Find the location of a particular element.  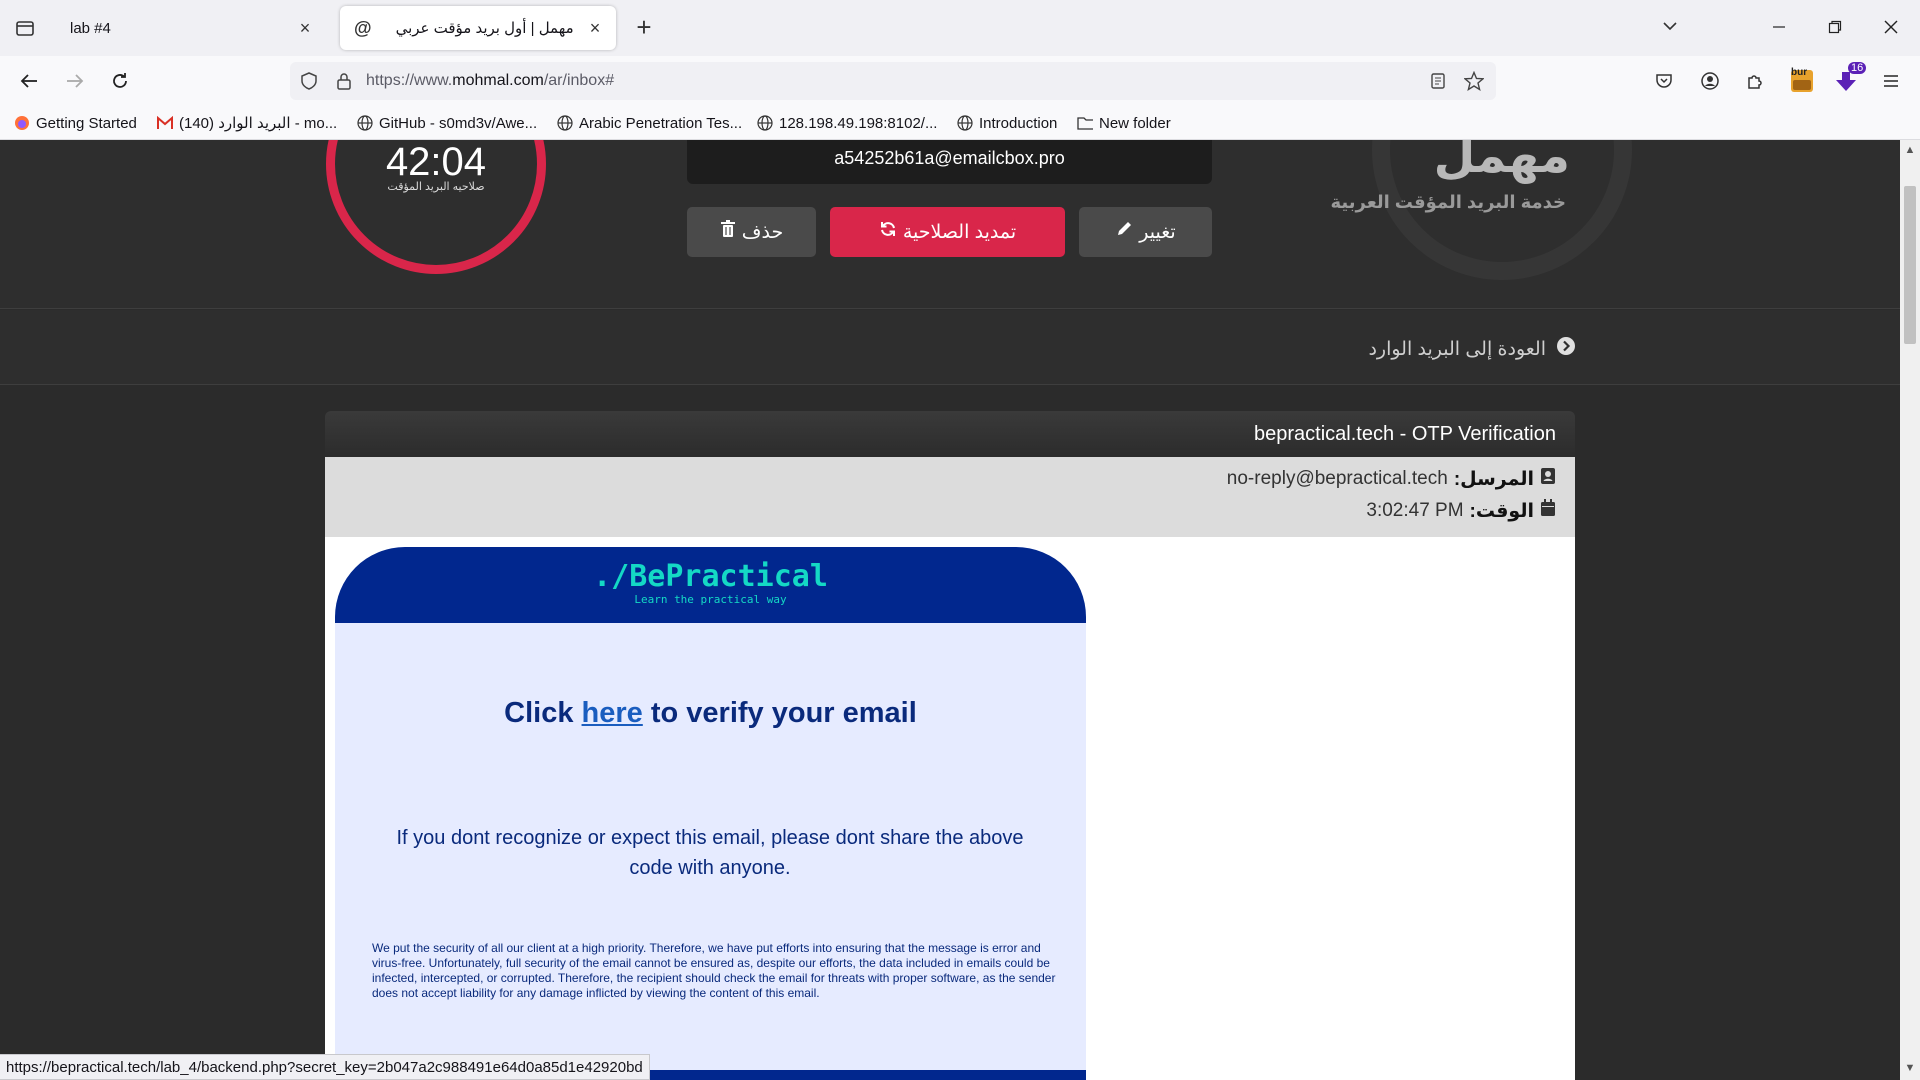

tab-bar: lab #4 × @ مهمل | أول بريد مؤقت عربي × + is located at coordinates (960, 28).